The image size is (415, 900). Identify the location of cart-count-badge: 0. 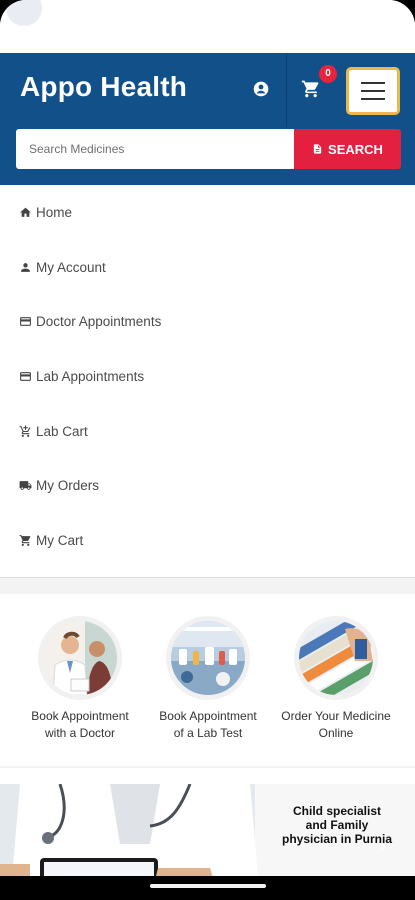
(328, 74).